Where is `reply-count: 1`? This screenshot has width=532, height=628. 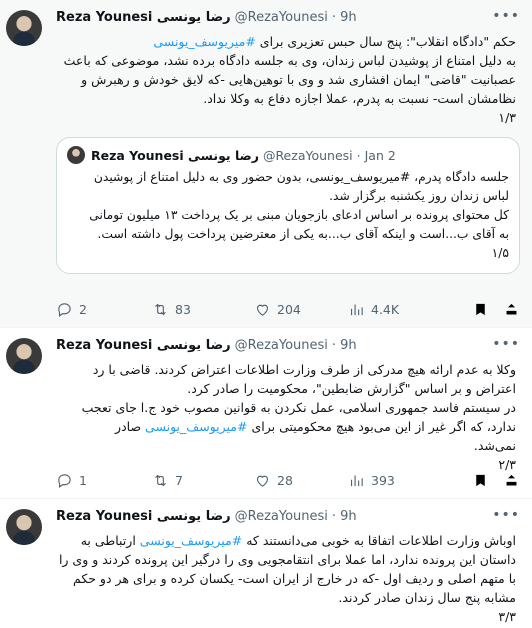
reply-count: 1 is located at coordinates (83, 480).